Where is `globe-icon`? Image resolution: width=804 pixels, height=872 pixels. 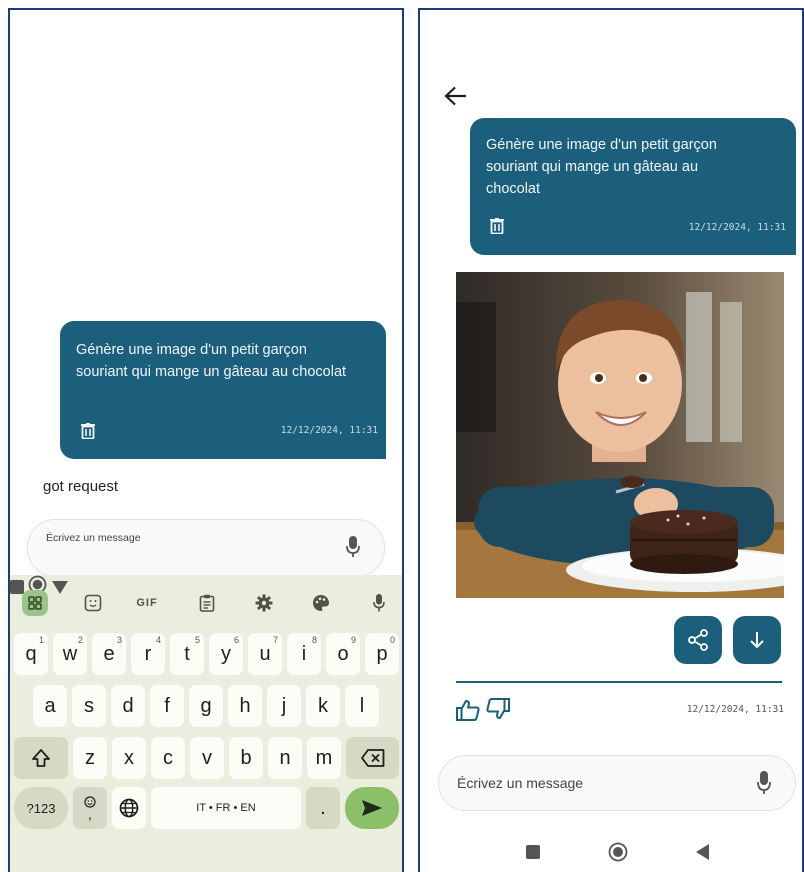 globe-icon is located at coordinates (129, 808).